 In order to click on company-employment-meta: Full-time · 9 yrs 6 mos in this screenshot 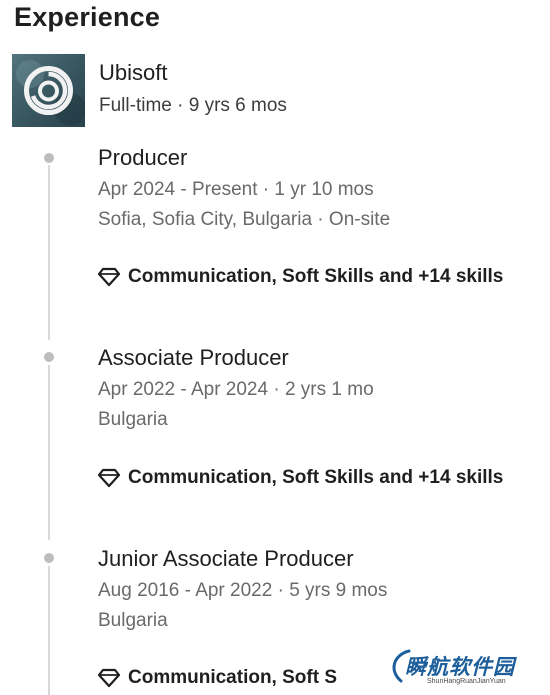, I will do `click(193, 105)`.